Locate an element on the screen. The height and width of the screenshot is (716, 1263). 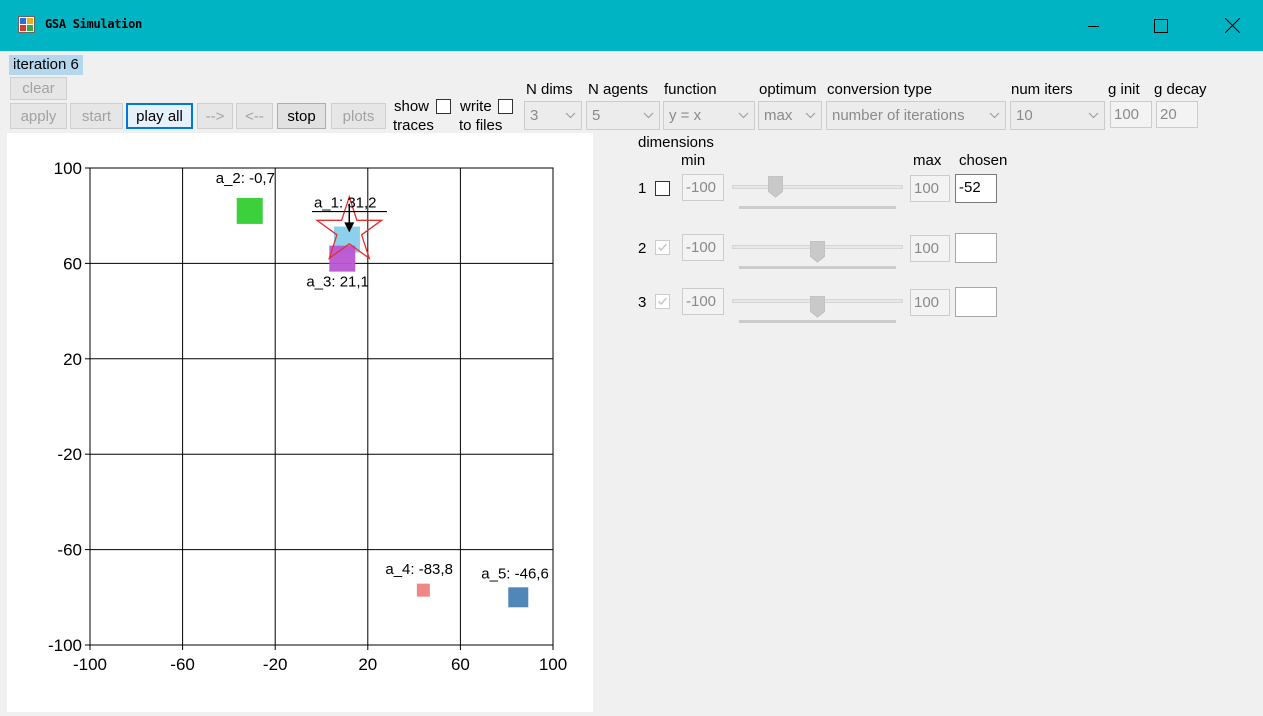
y-tick-label: 100 is located at coordinates (68, 168).